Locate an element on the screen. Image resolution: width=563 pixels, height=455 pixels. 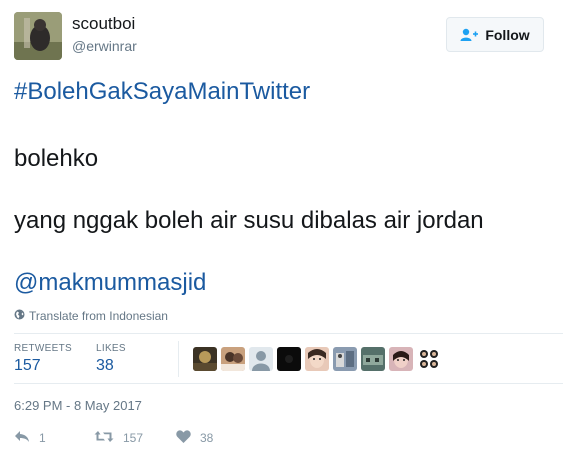
tweet-actions: 1 157 38 is located at coordinates (113, 438).